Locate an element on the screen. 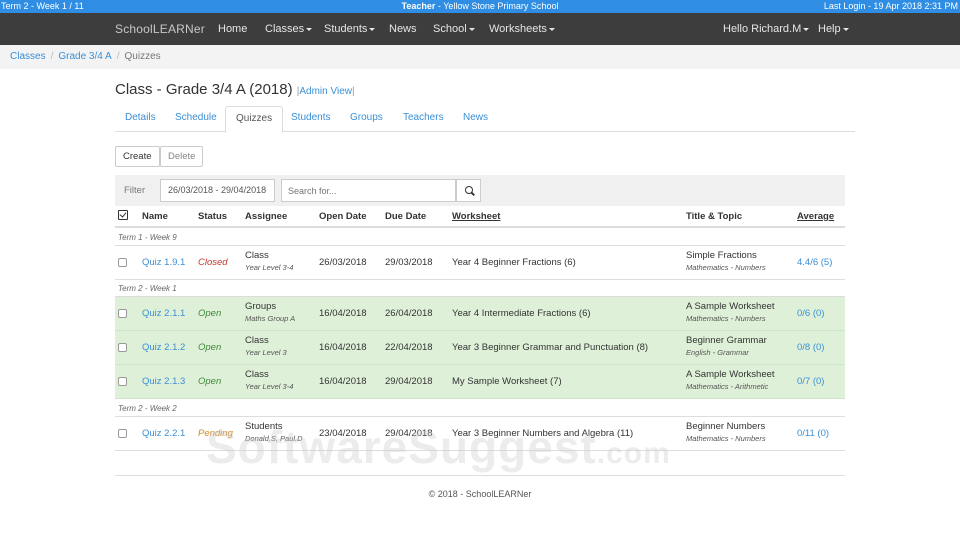  quiz-name-link: Quiz 2.1.2 is located at coordinates (163, 347).